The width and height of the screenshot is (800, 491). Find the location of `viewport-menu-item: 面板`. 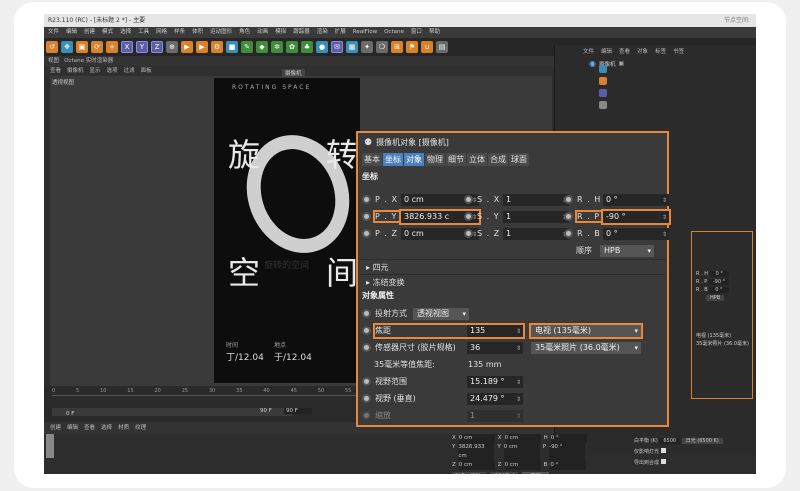

viewport-menu-item: 面板 is located at coordinates (146, 71).